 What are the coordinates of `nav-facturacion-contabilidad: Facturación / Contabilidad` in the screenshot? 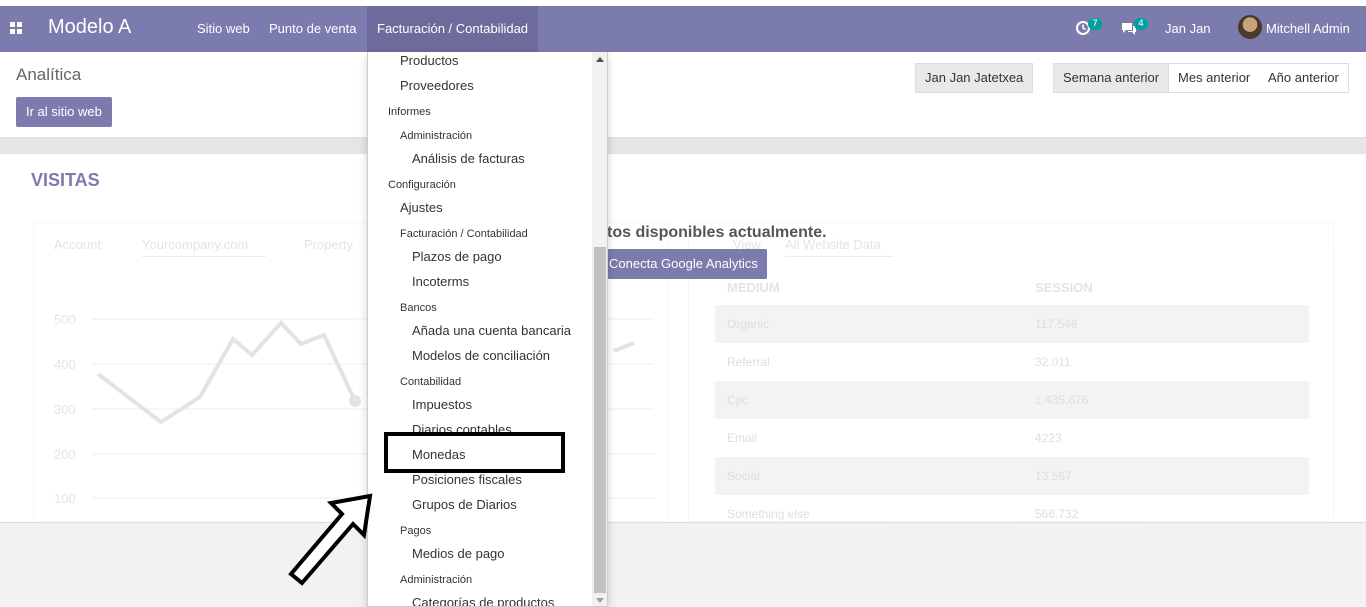 It's located at (453, 29).